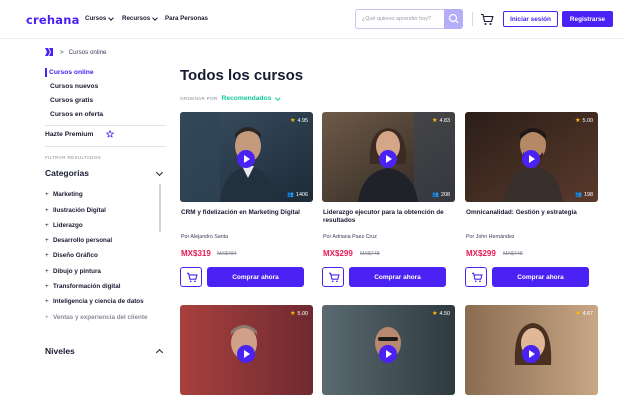 The image size is (623, 395). What do you see at coordinates (100, 18) in the screenshot?
I see `nav-cursos: Cursos` at bounding box center [100, 18].